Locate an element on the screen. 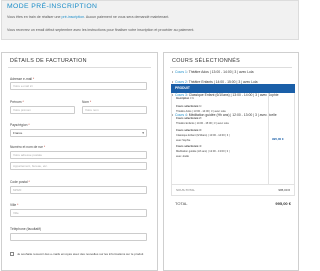  notice-text-before: Vous êtes en train de réaliser une is located at coordinates (34, 17).